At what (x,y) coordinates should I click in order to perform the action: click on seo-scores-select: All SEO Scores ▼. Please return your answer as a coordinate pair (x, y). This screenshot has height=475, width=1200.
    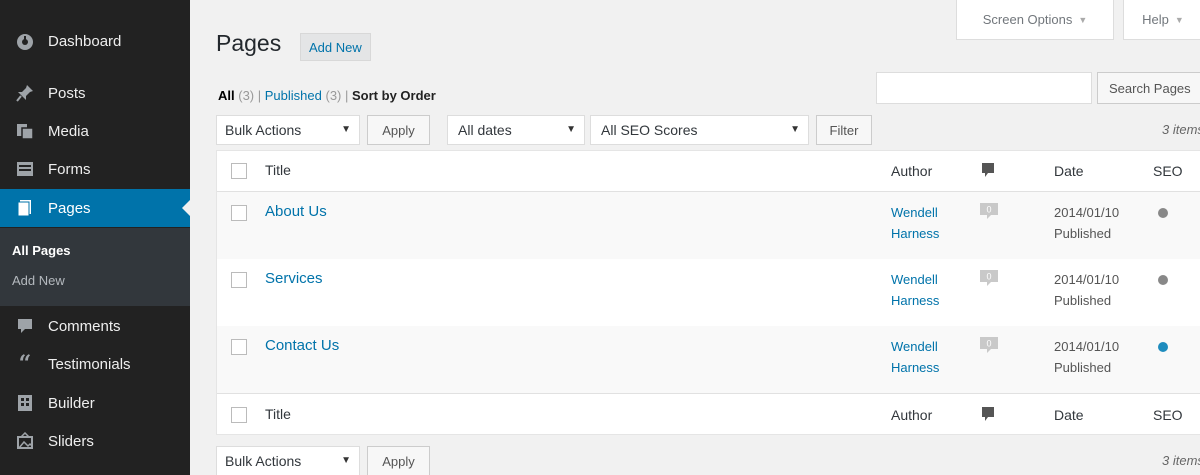
    Looking at the image, I should click on (699, 130).